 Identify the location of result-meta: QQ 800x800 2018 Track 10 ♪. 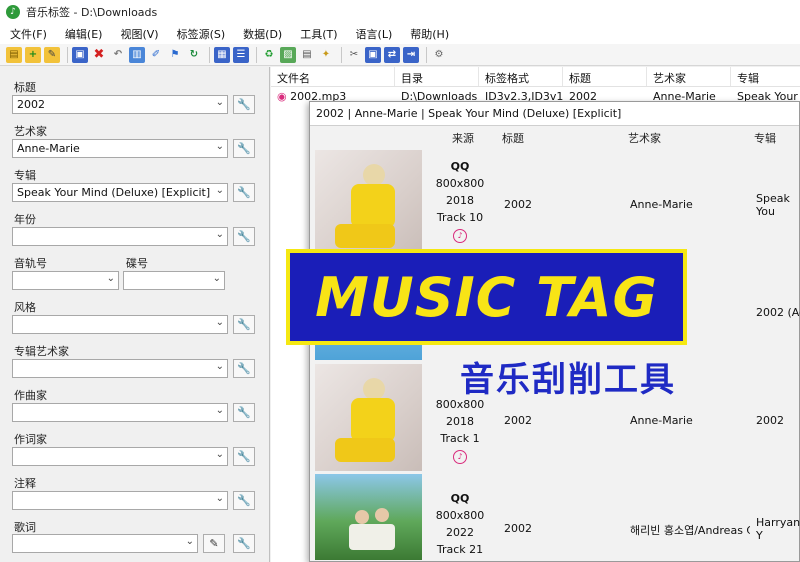
(460, 200).